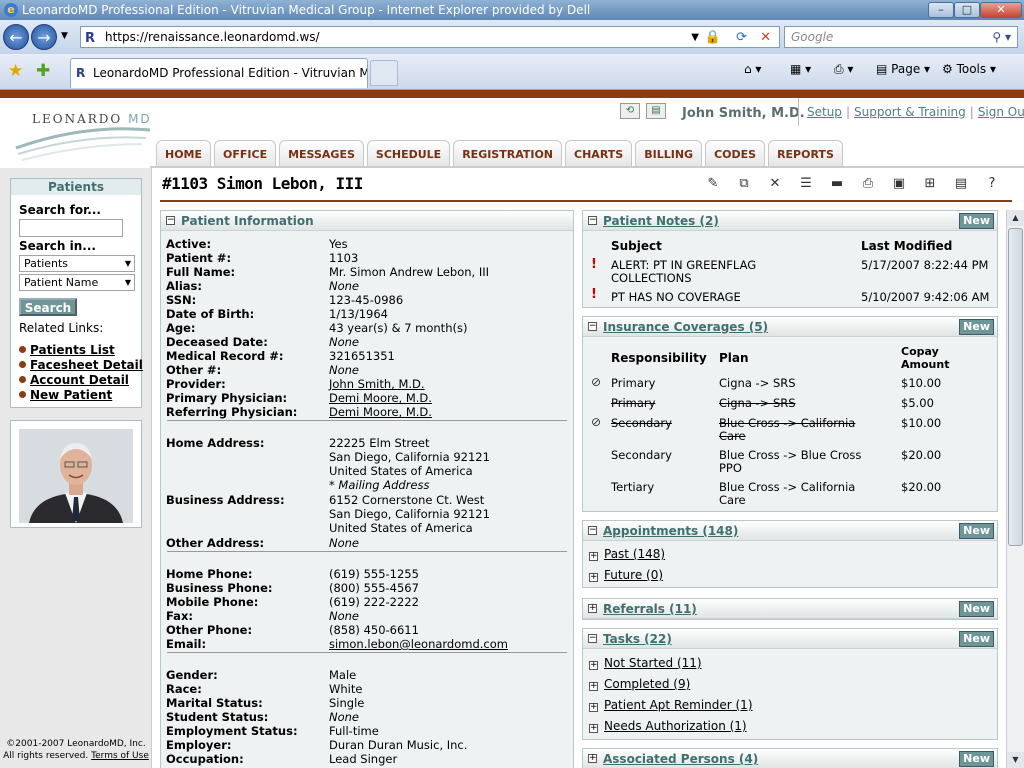 The width and height of the screenshot is (1024, 768). I want to click on insurance-plan-2: Cigna -> SRS, so click(757, 403).